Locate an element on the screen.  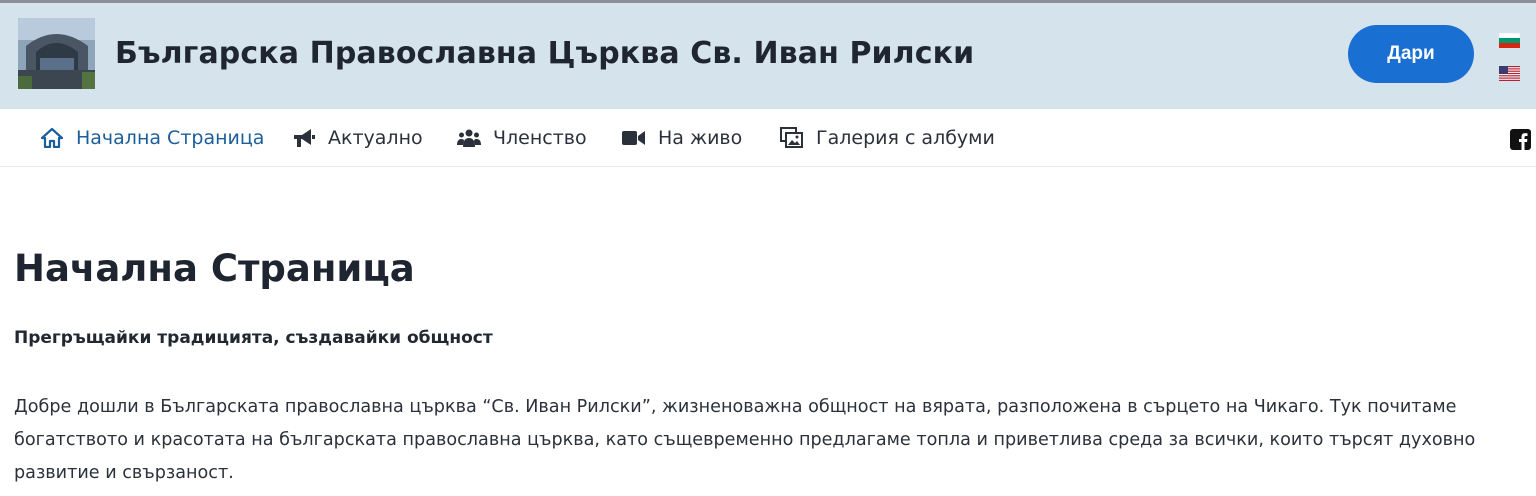
home-icon is located at coordinates (52, 138).